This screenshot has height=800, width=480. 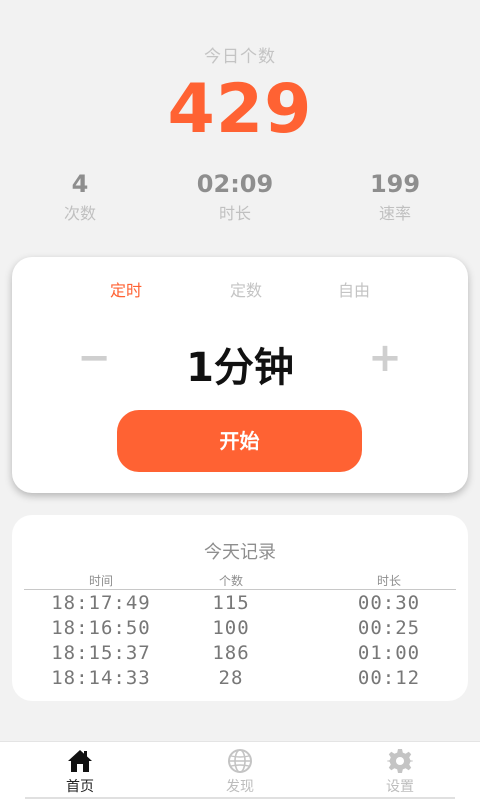 What do you see at coordinates (400, 761) in the screenshot?
I see `gear-icon` at bounding box center [400, 761].